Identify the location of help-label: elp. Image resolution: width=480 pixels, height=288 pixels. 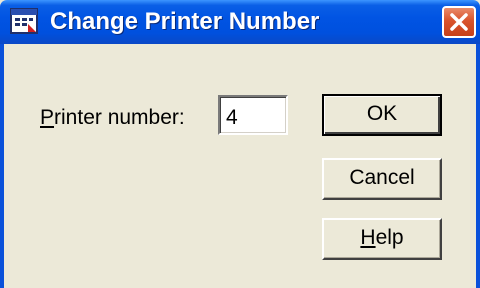
(389, 237).